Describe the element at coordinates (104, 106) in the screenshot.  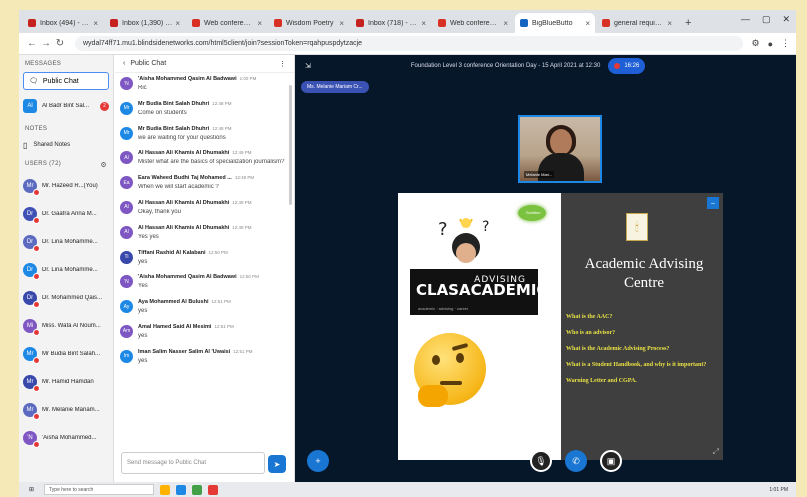
I see `unread-badge: 2` at that location.